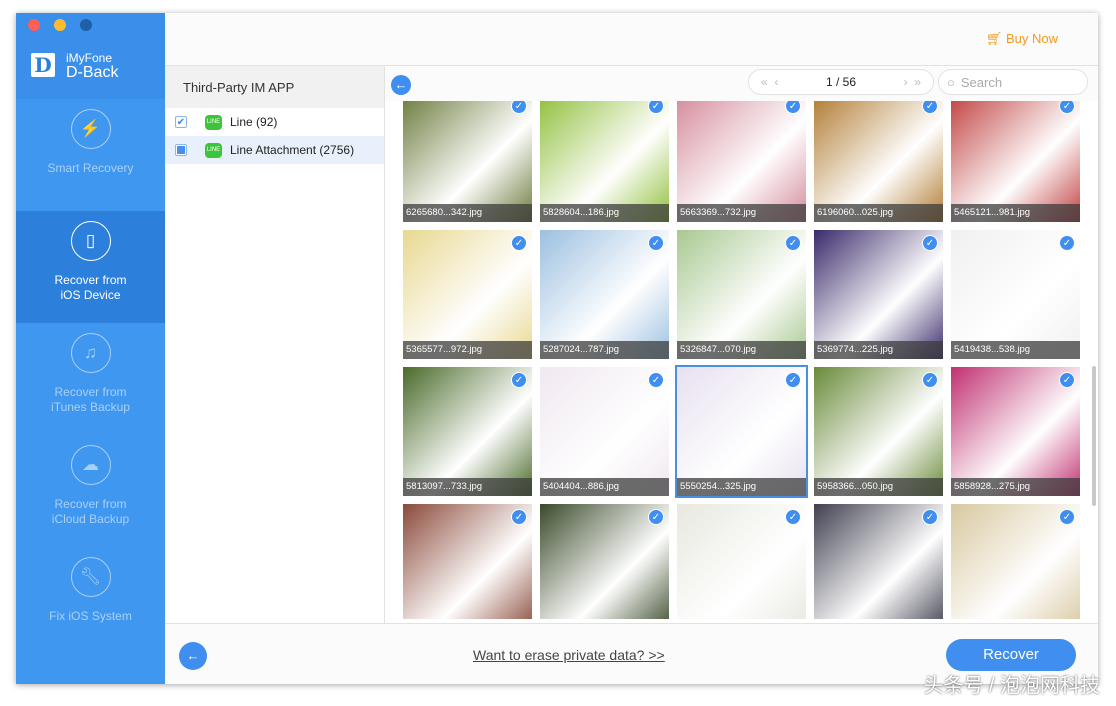 This screenshot has height=706, width=1116. What do you see at coordinates (878, 213) in the screenshot?
I see `file-name: 6196060...025.jpg` at bounding box center [878, 213].